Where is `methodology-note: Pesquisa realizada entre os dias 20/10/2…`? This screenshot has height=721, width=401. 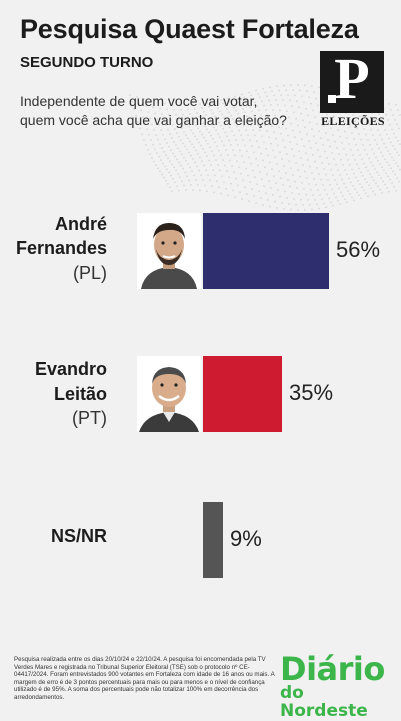
methodology-note: Pesquisa realizada entre os dias 20/10/2… is located at coordinates (144, 678).